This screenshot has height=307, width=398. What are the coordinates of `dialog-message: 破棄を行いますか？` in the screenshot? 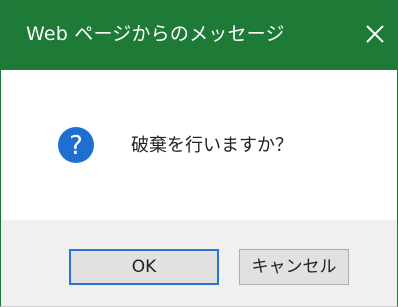 It's located at (212, 145).